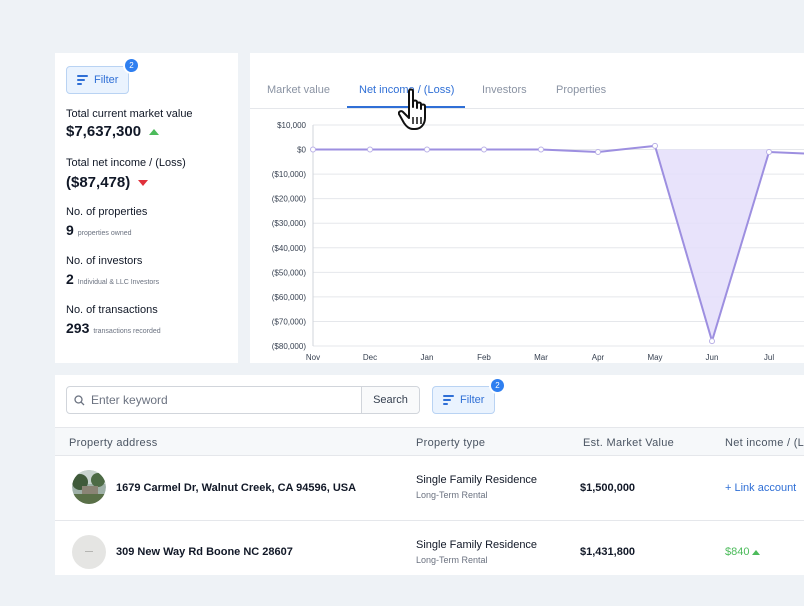  Describe the element at coordinates (289, 223) in the screenshot. I see `y-tick-label: ($30,000)` at that location.